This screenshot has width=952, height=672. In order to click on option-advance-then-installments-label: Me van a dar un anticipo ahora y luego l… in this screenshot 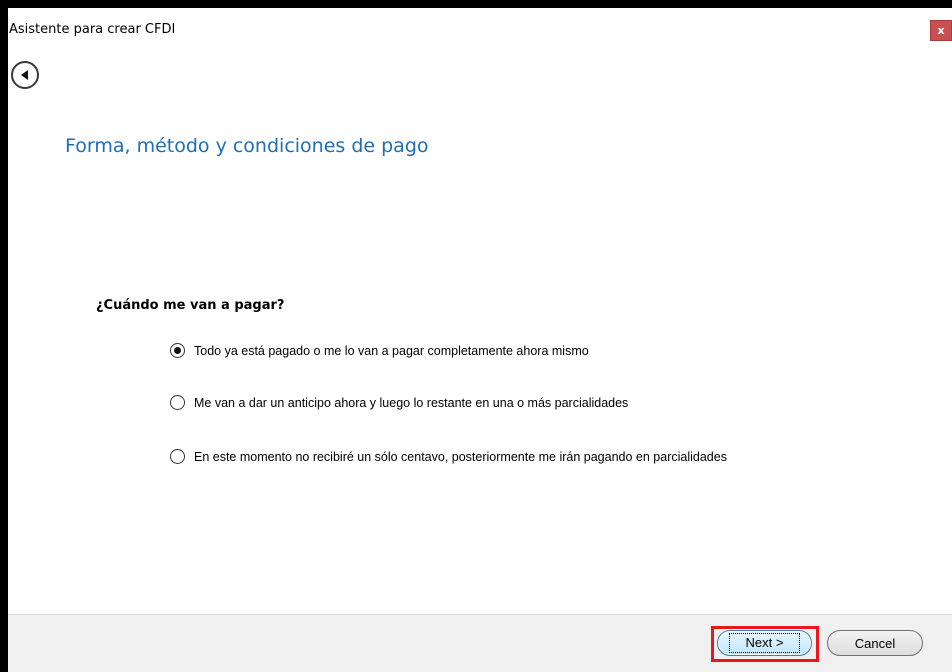, I will do `click(411, 402)`.